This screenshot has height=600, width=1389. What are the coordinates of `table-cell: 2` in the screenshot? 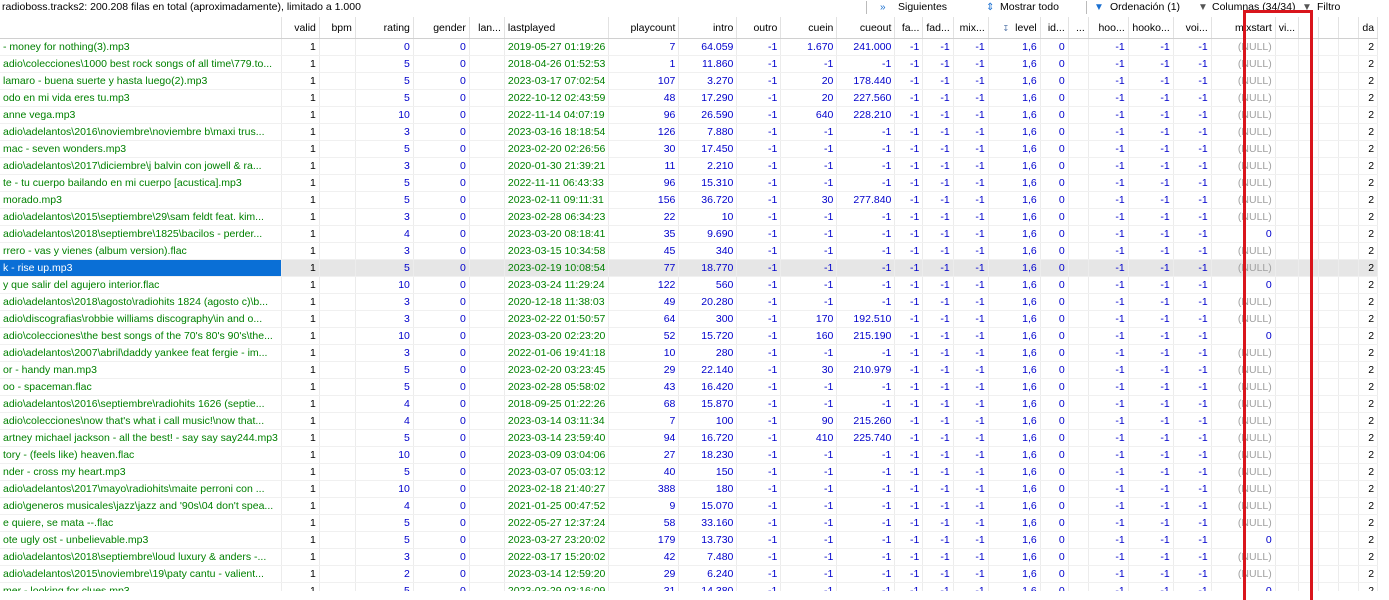 It's located at (1368, 404).